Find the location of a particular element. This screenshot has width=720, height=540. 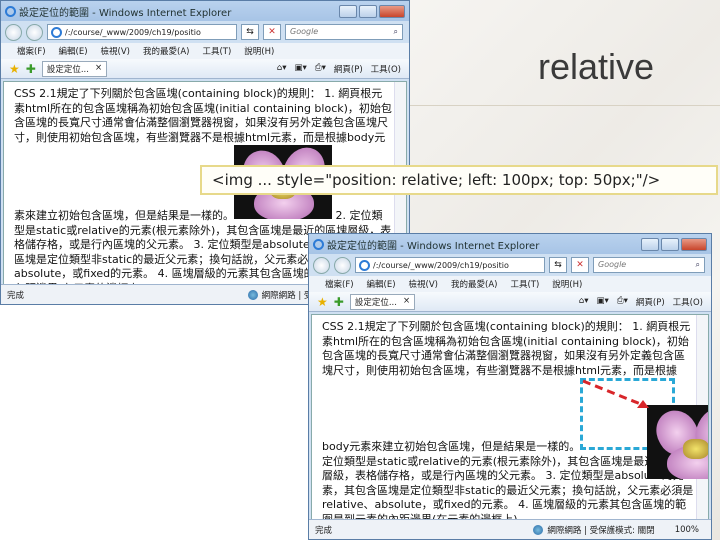

zoom-level: 100% is located at coordinates (687, 530).